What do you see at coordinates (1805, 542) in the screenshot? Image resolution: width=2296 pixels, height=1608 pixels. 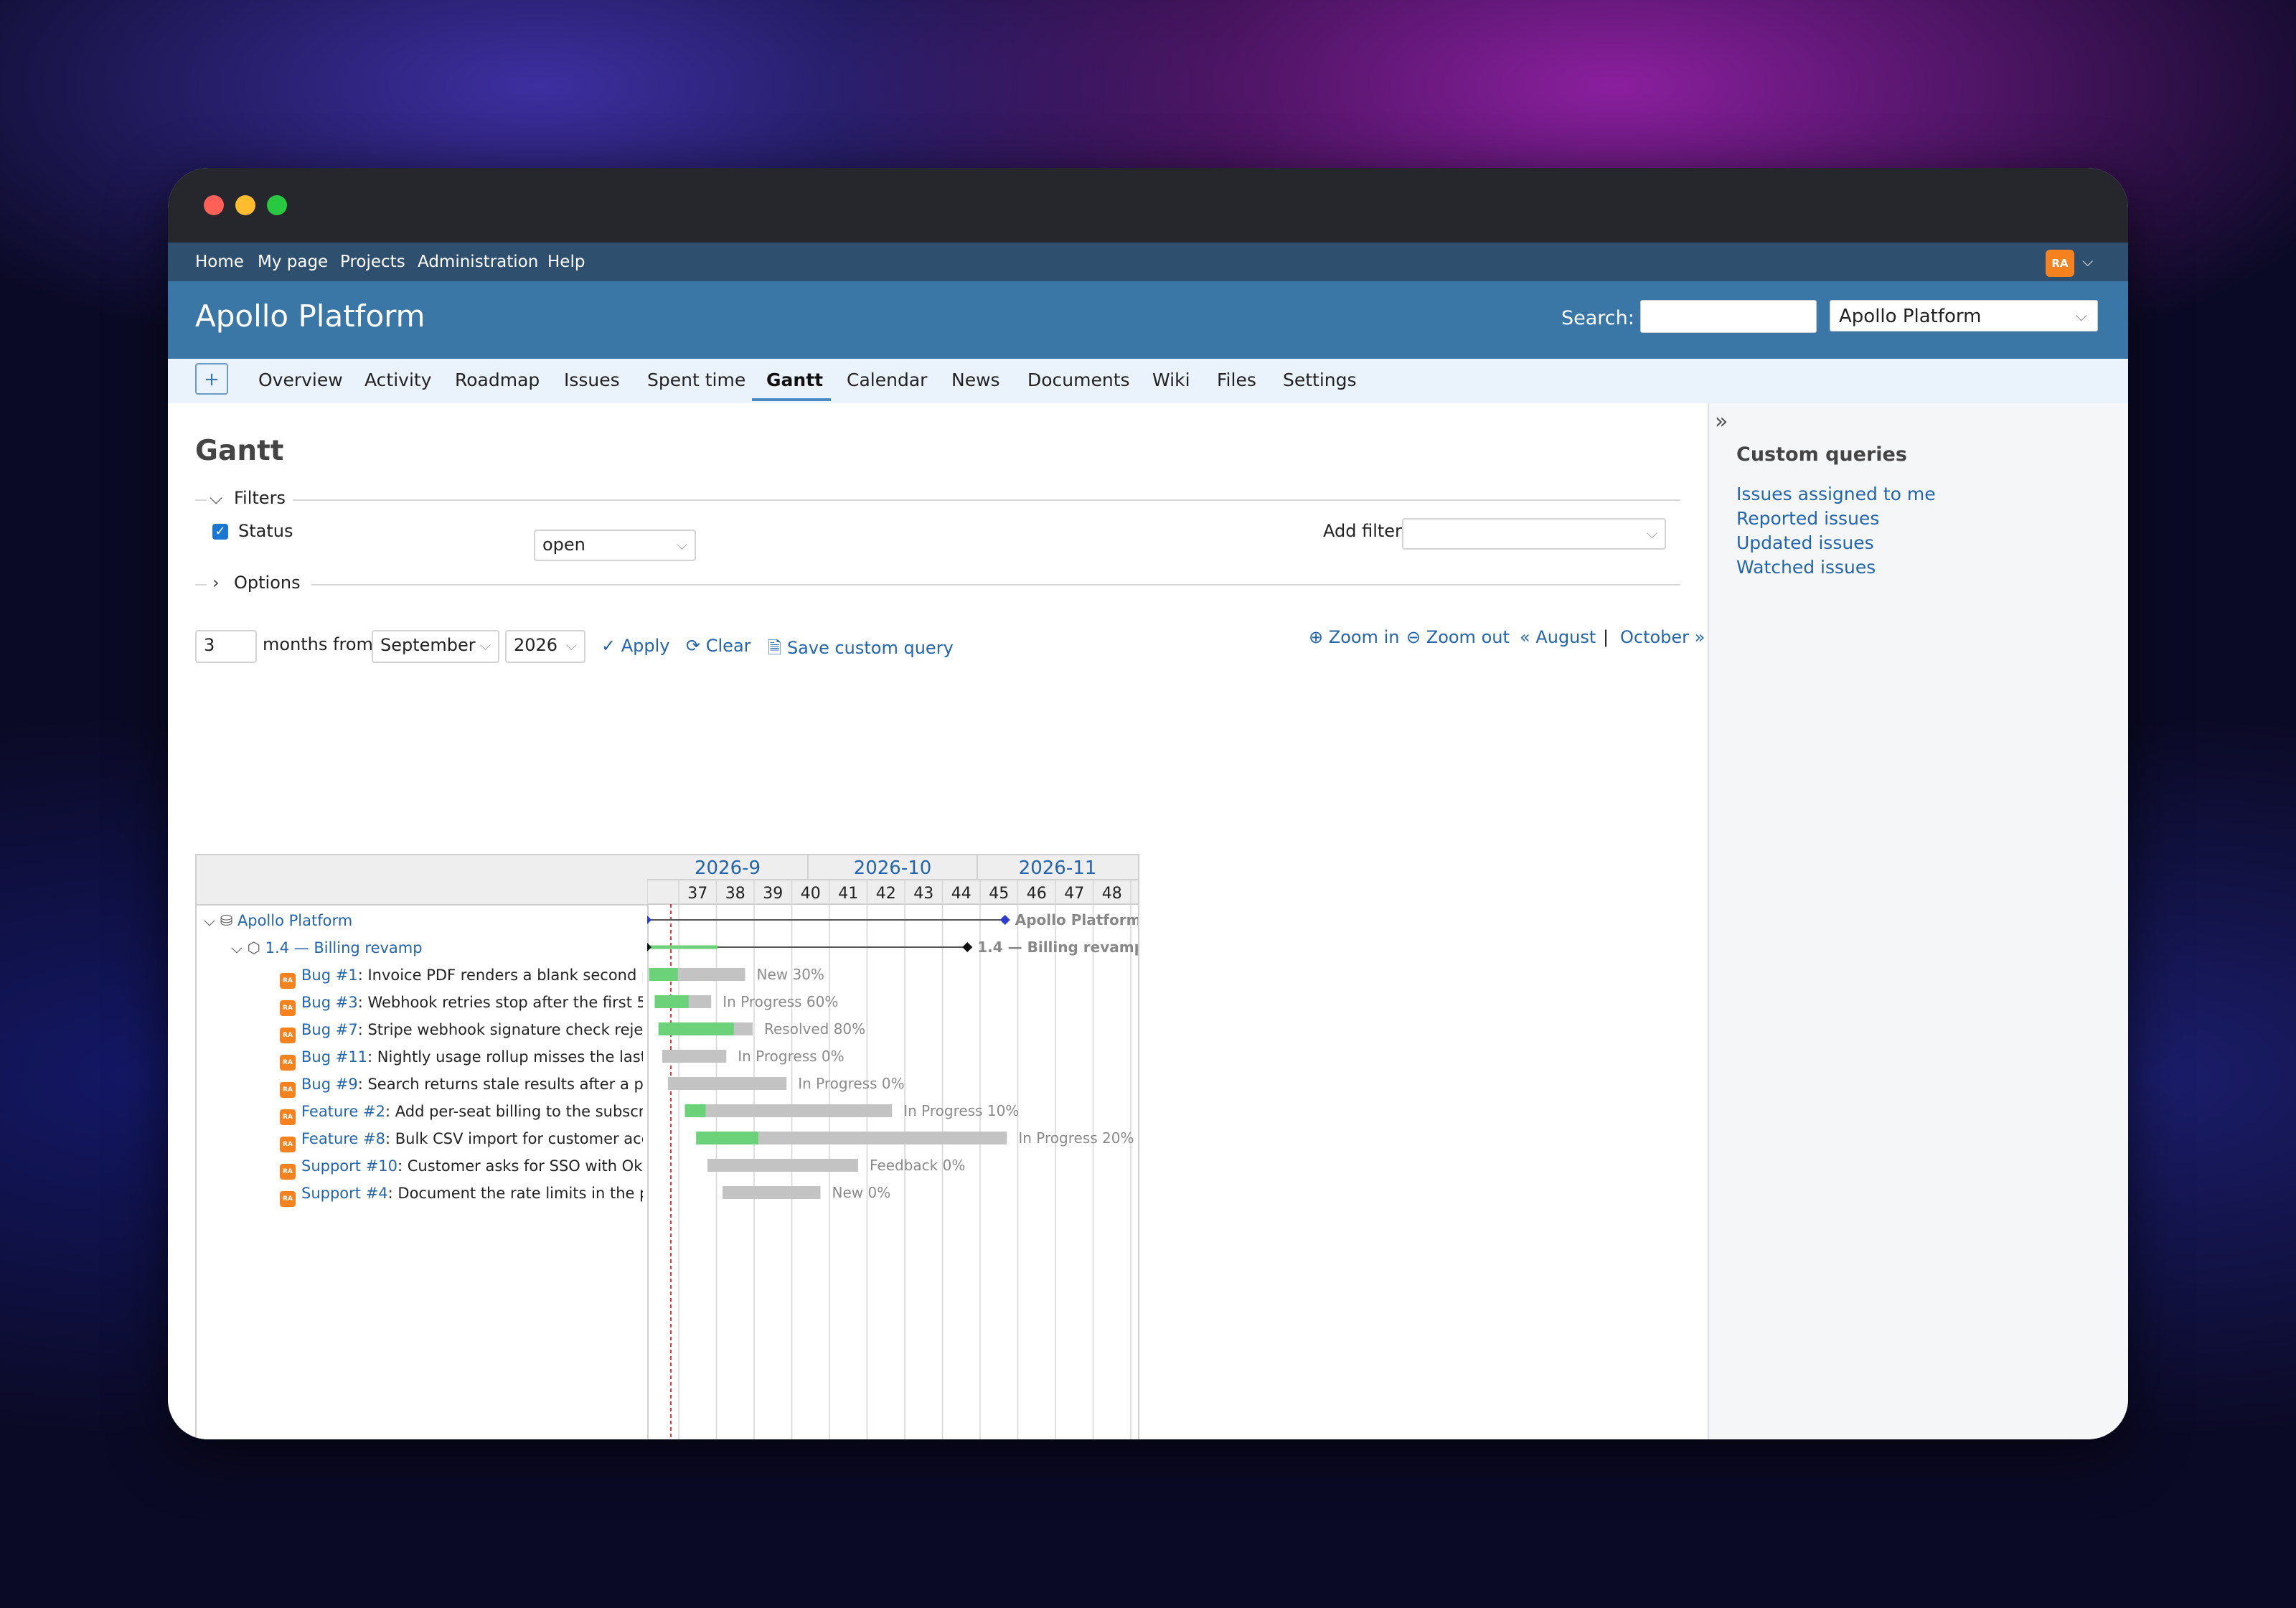 I see `query-updated-issues: Updated issues` at bounding box center [1805, 542].